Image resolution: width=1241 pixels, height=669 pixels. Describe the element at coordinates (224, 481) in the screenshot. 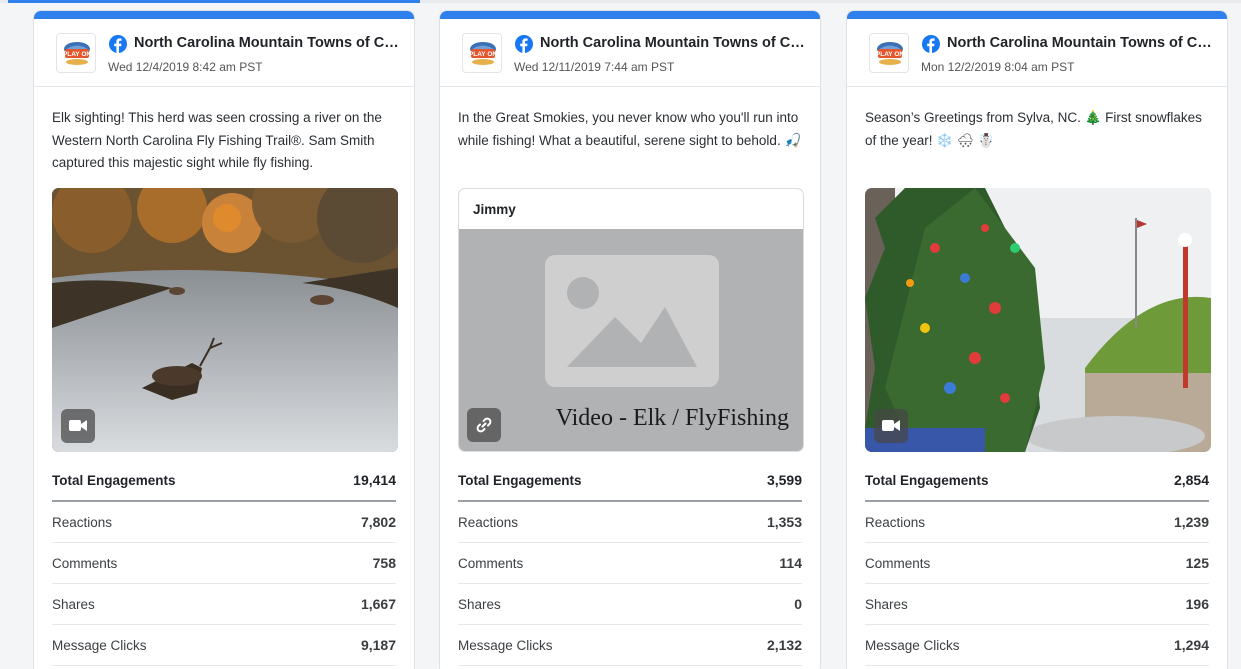

I see `total-engagements-row: Total Engagements 19,414` at that location.